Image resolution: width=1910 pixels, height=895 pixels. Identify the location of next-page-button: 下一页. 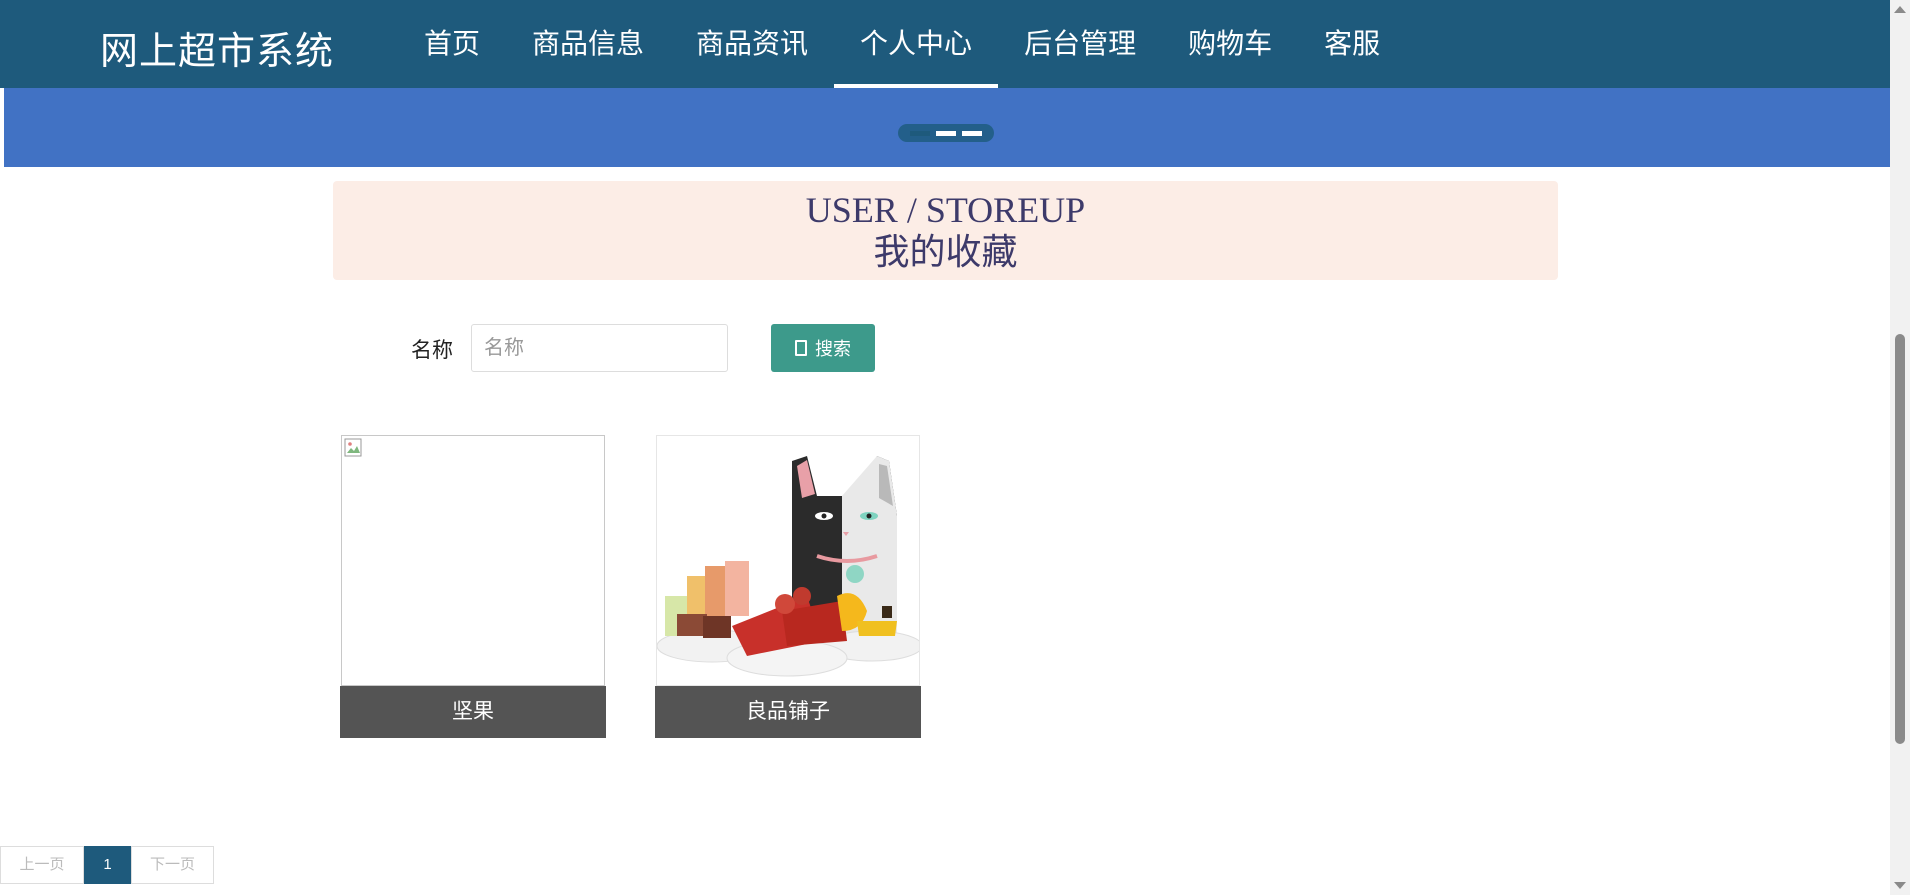
(172, 865).